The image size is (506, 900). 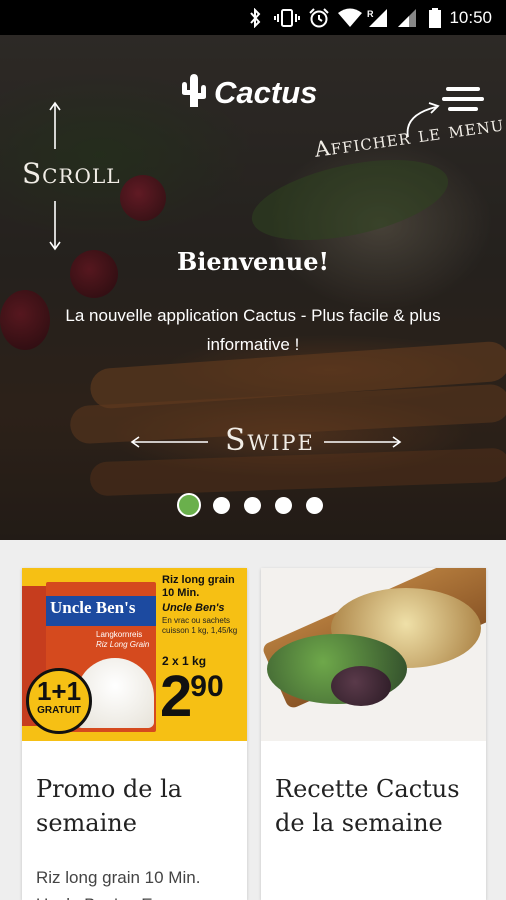 What do you see at coordinates (361, 686) in the screenshot?
I see `salad-leaf-decoration` at bounding box center [361, 686].